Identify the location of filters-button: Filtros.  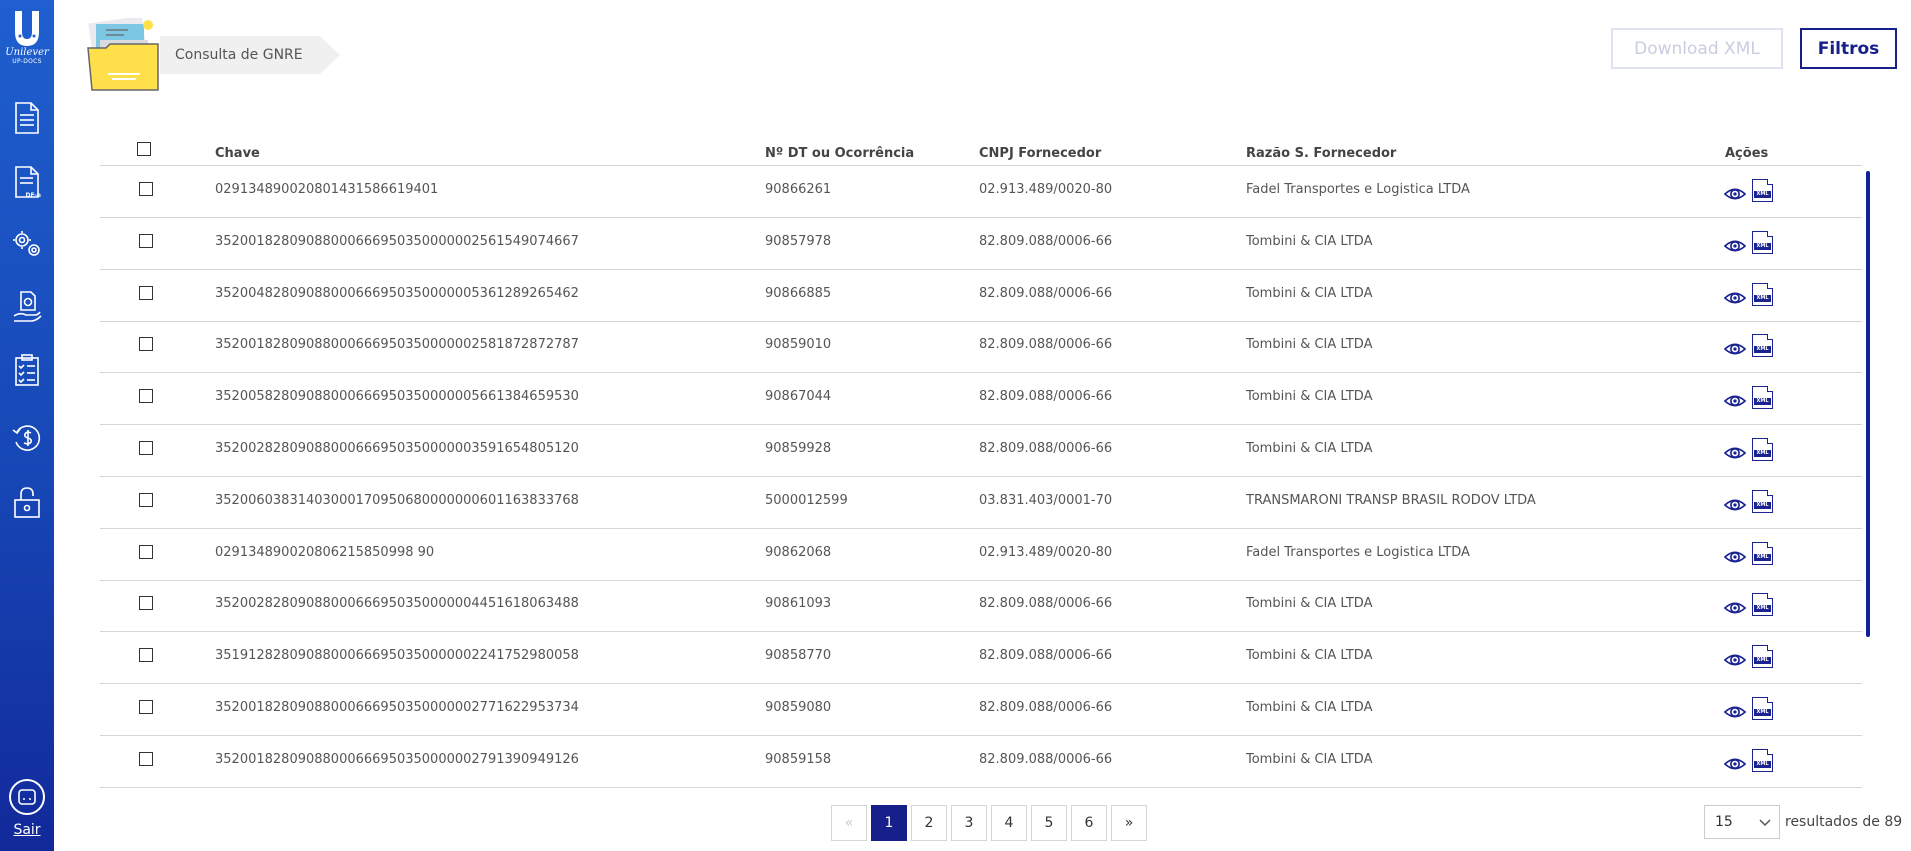
(1848, 48).